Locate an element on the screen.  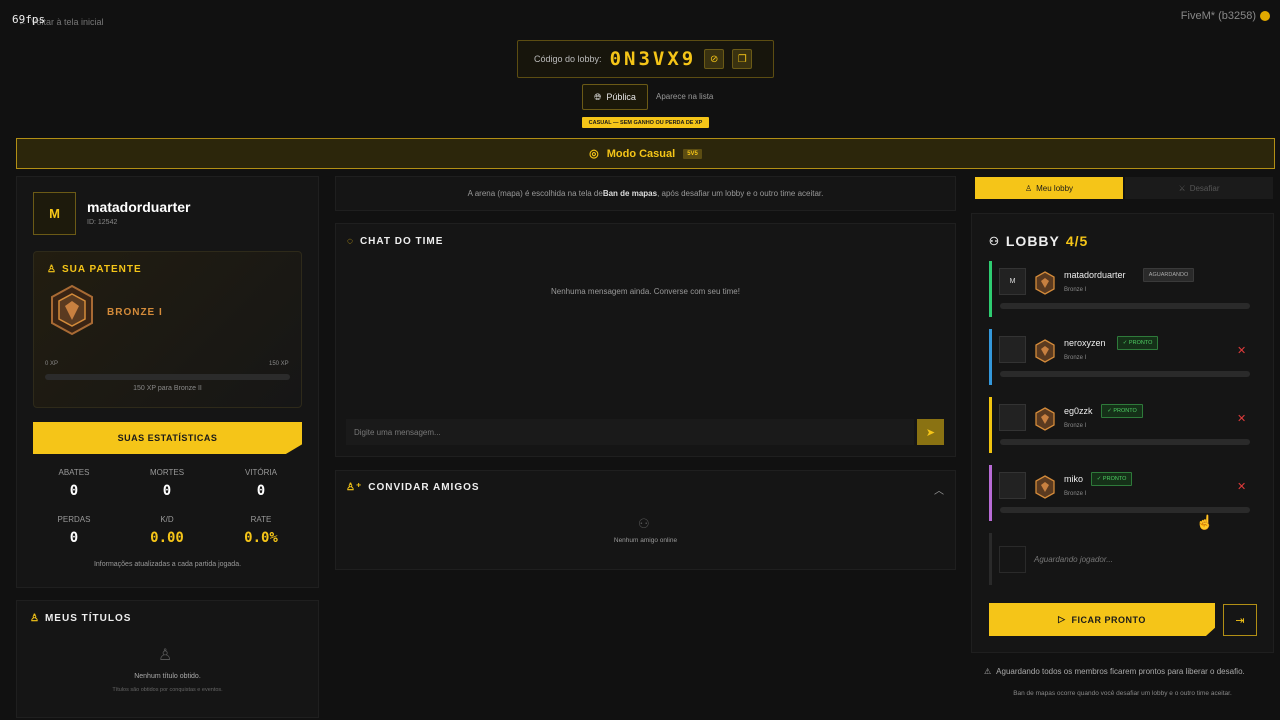
xp-max: 150 XP is located at coordinates (279, 364).